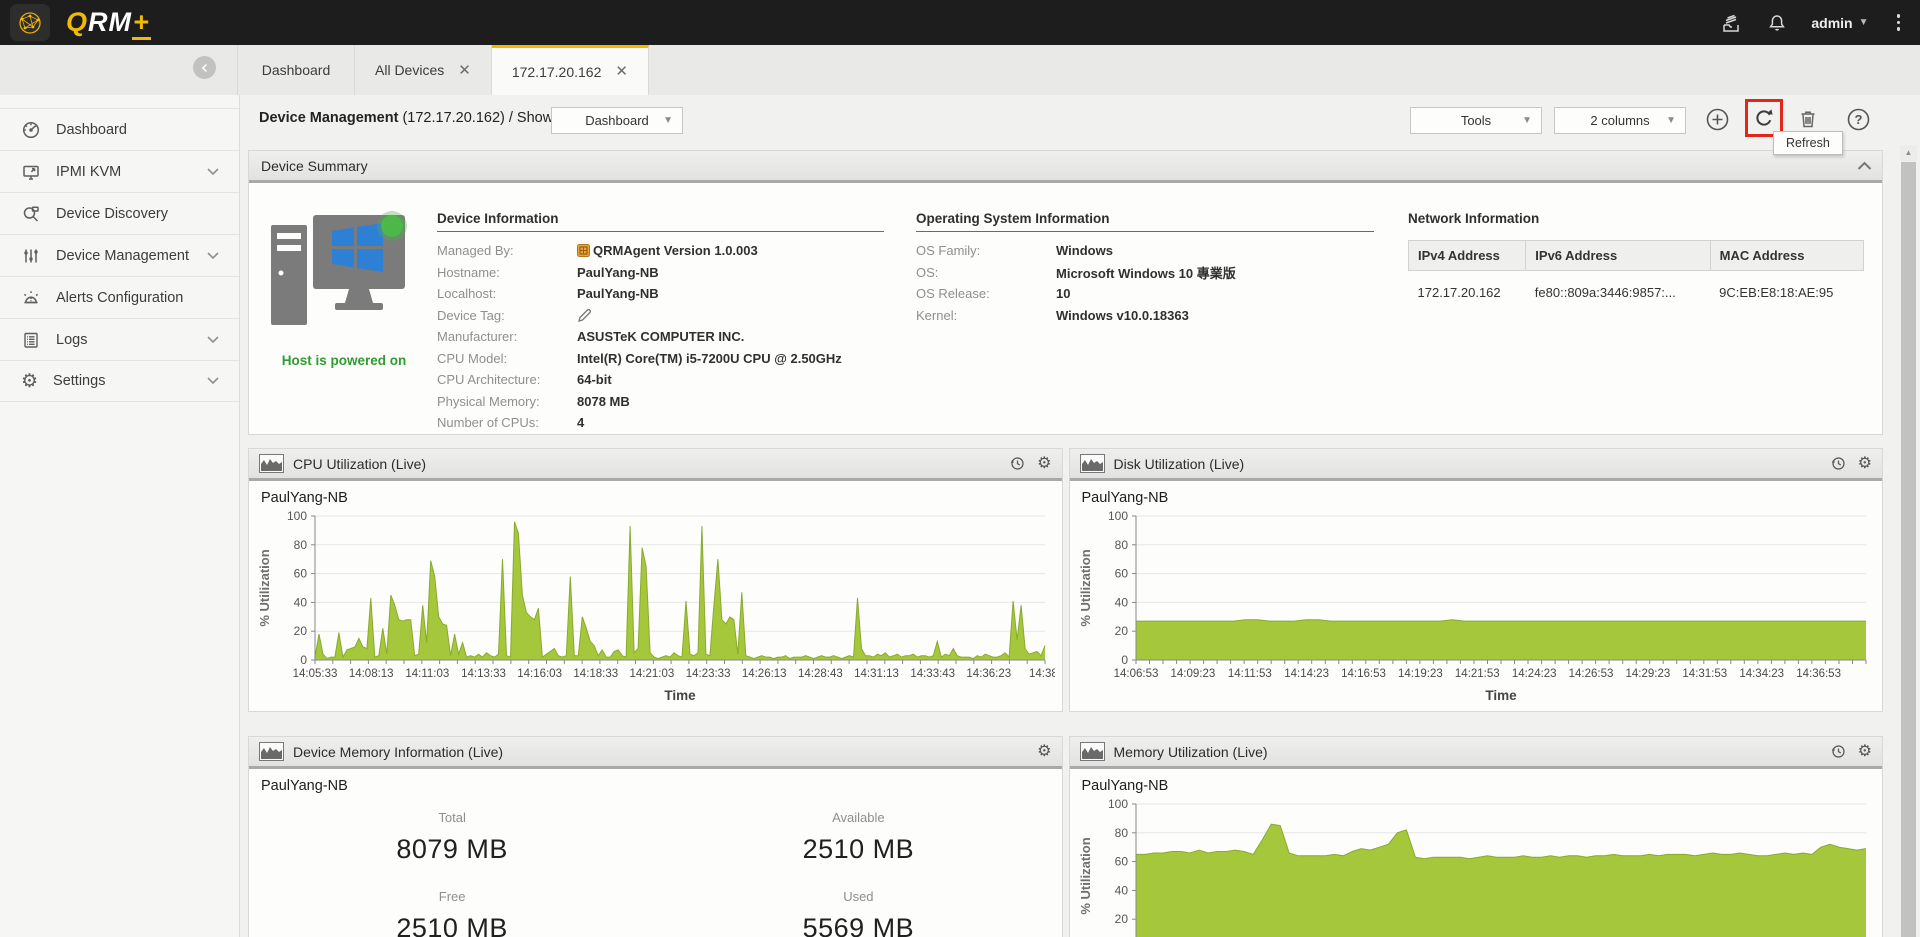 The image size is (1920, 937). What do you see at coordinates (119, 171) in the screenshot?
I see `sidebar-item-ipmi-kvm: IPMI KVM` at bounding box center [119, 171].